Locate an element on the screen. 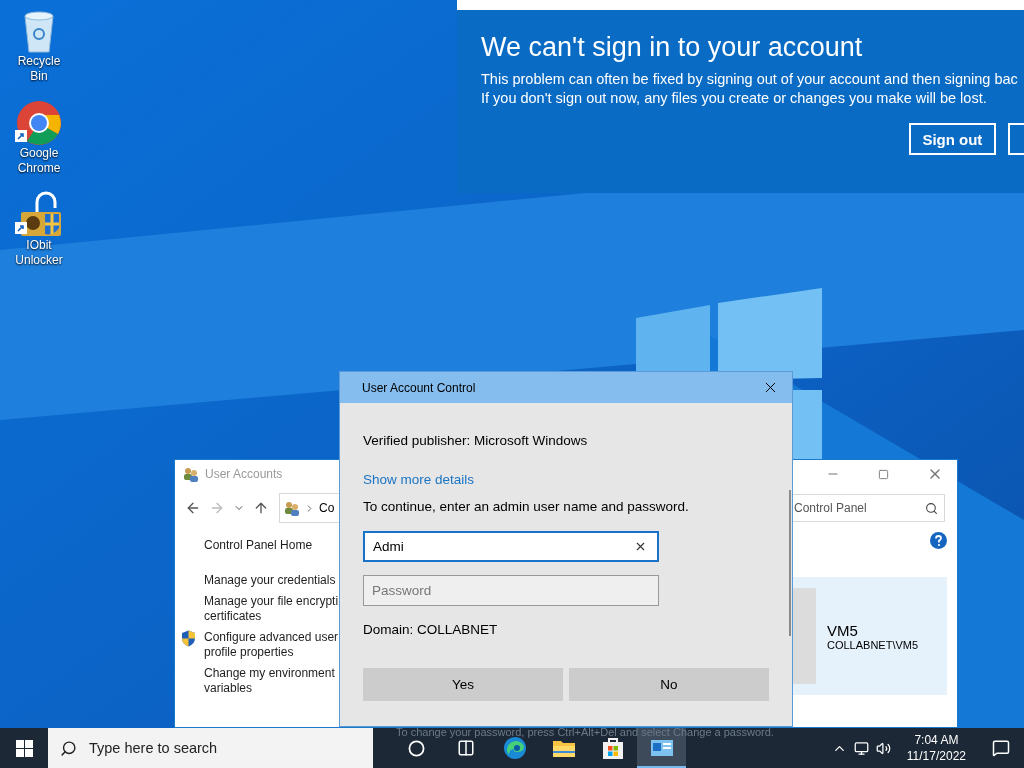  error-message: If you don't sign out now, any files you create or changes you make will be lost. is located at coordinates (734, 98).